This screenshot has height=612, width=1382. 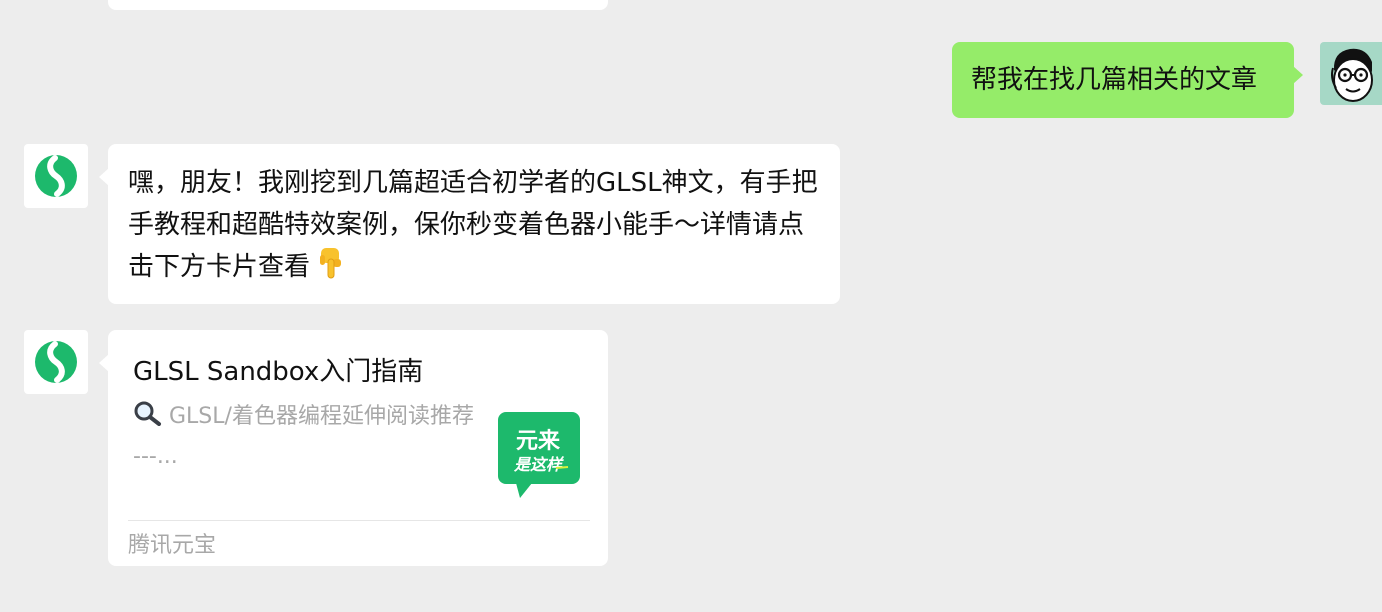 I want to click on previous-message-bubble, so click(x=358, y=5).